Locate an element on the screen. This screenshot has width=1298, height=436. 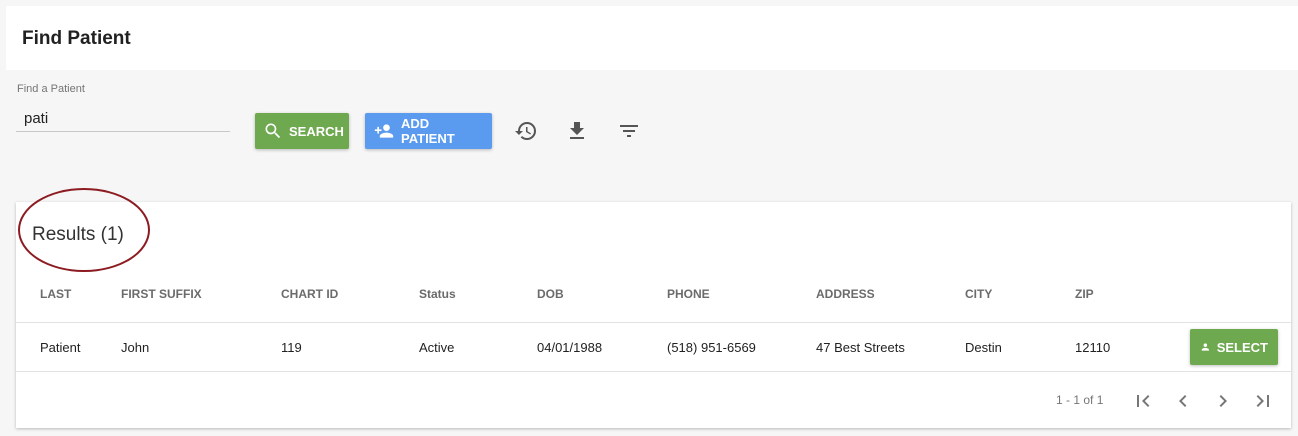
cell-dob: 04/01/1988 is located at coordinates (570, 347).